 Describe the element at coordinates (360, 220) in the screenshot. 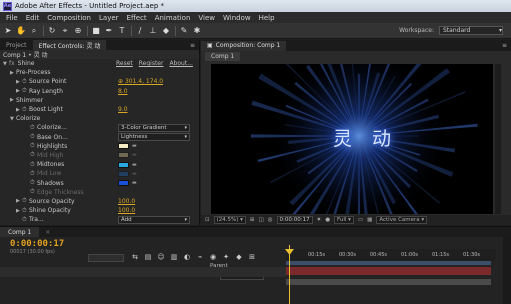

I see `region-of-interest-icon: ▭` at that location.